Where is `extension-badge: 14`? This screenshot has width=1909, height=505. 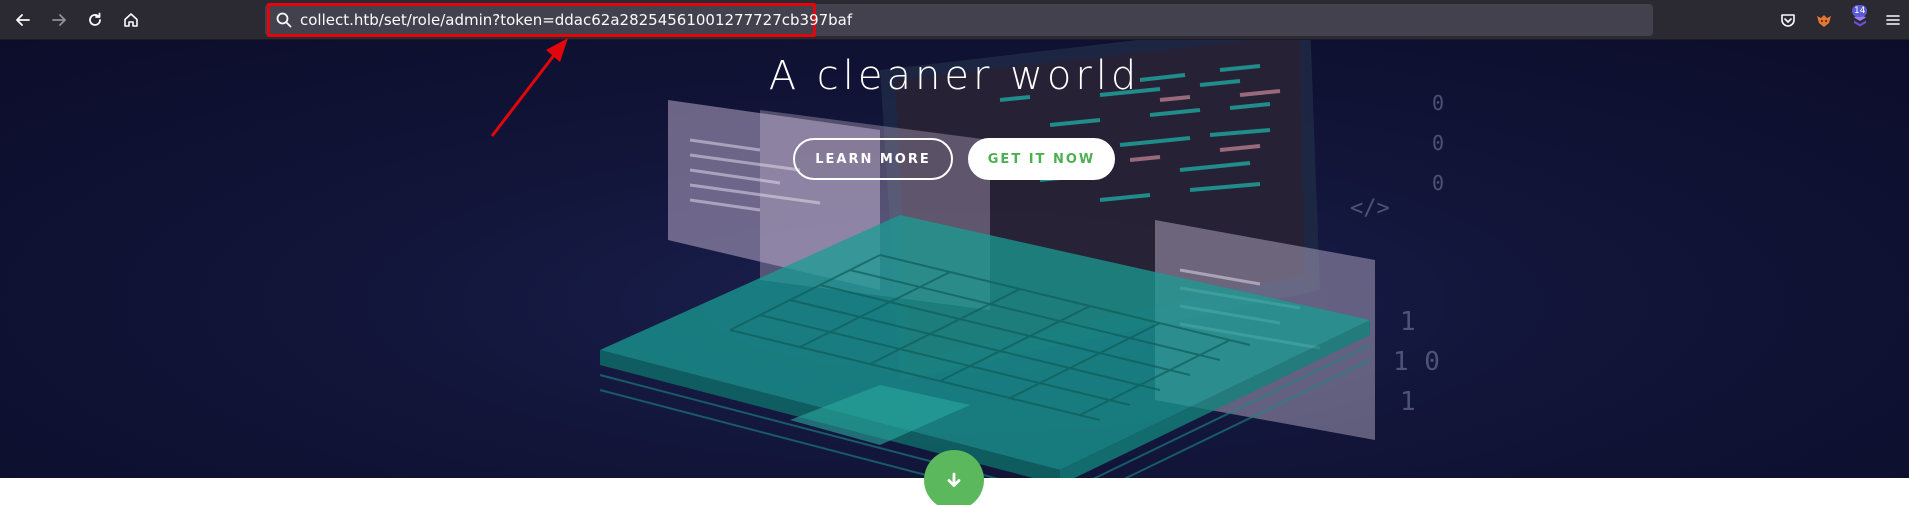 extension-badge: 14 is located at coordinates (1860, 11).